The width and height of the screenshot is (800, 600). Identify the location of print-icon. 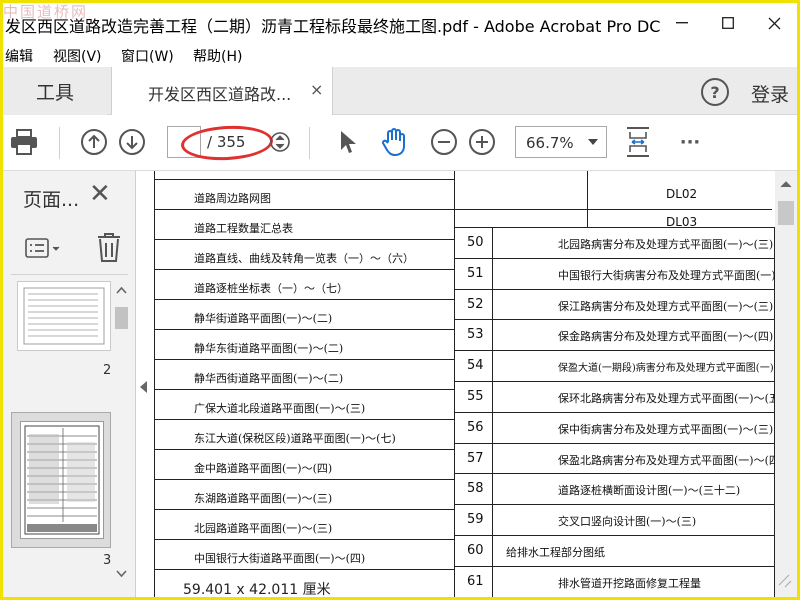
(24, 142).